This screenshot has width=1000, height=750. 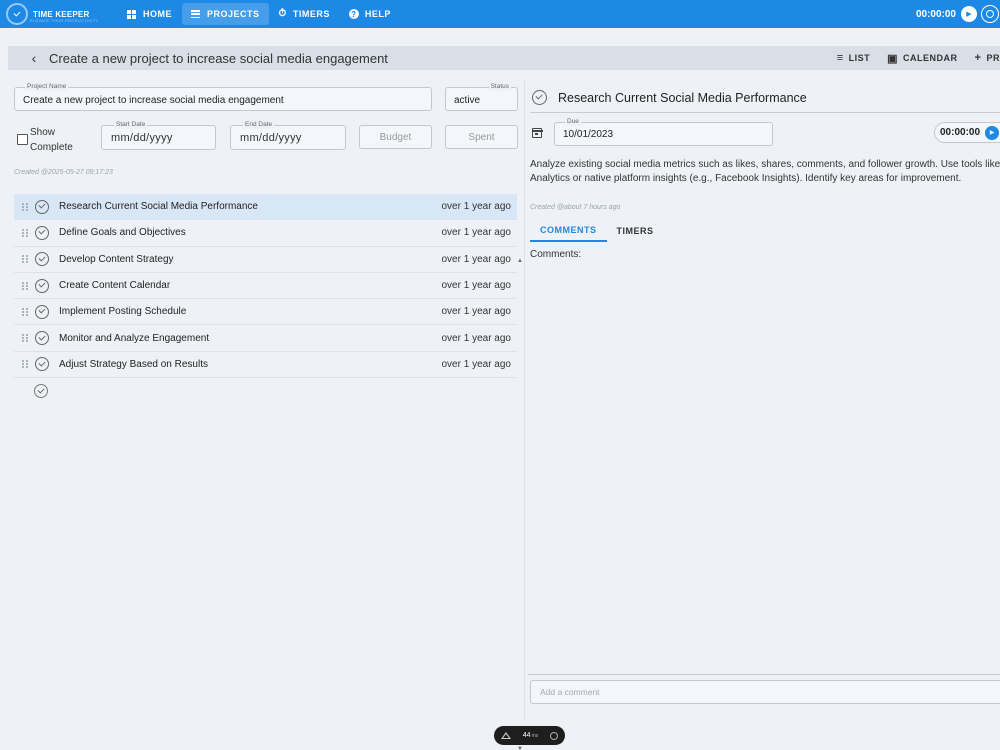 I want to click on main-nav: HOME PROJECTS ⏱ TIMERS ? HELP, so click(x=259, y=14).